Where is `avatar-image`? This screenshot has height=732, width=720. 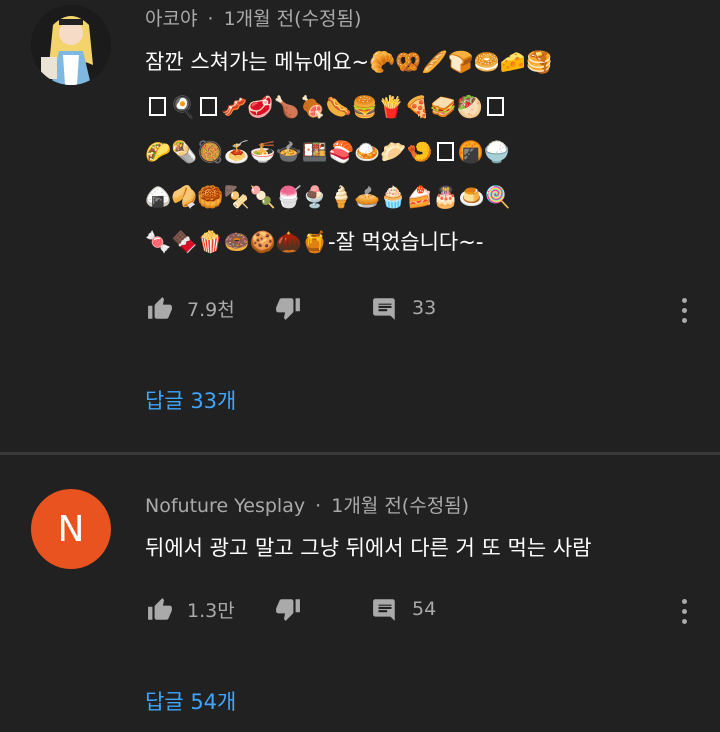
avatar-image is located at coordinates (71, 45).